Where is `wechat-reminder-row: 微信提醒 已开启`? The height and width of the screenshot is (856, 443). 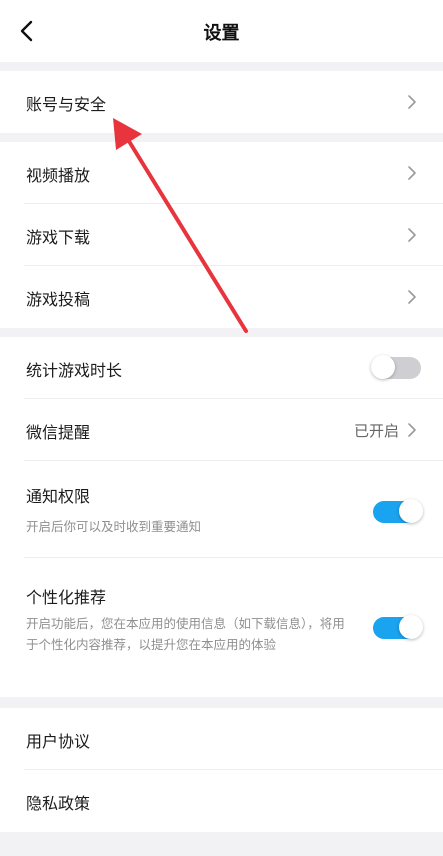
wechat-reminder-row: 微信提醒 已开启 is located at coordinates (221, 430).